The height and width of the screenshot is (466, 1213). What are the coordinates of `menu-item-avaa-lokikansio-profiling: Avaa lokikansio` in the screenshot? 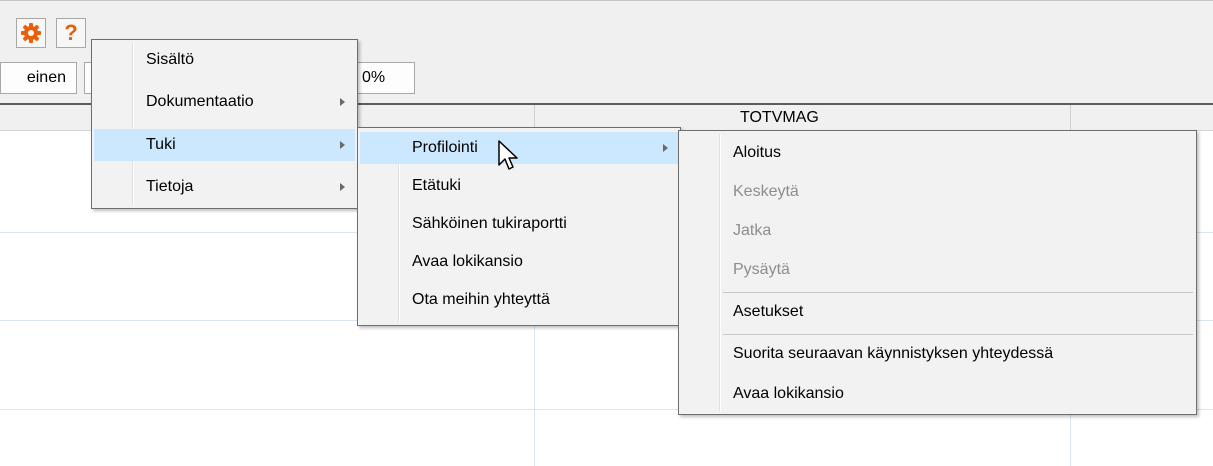 It's located at (937, 394).